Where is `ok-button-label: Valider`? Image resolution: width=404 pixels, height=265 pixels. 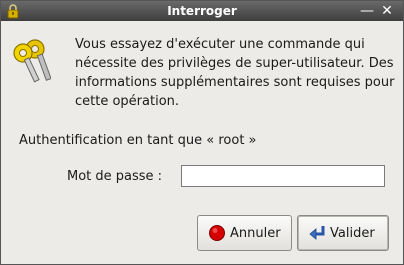
ok-button-label: Valider is located at coordinates (352, 233).